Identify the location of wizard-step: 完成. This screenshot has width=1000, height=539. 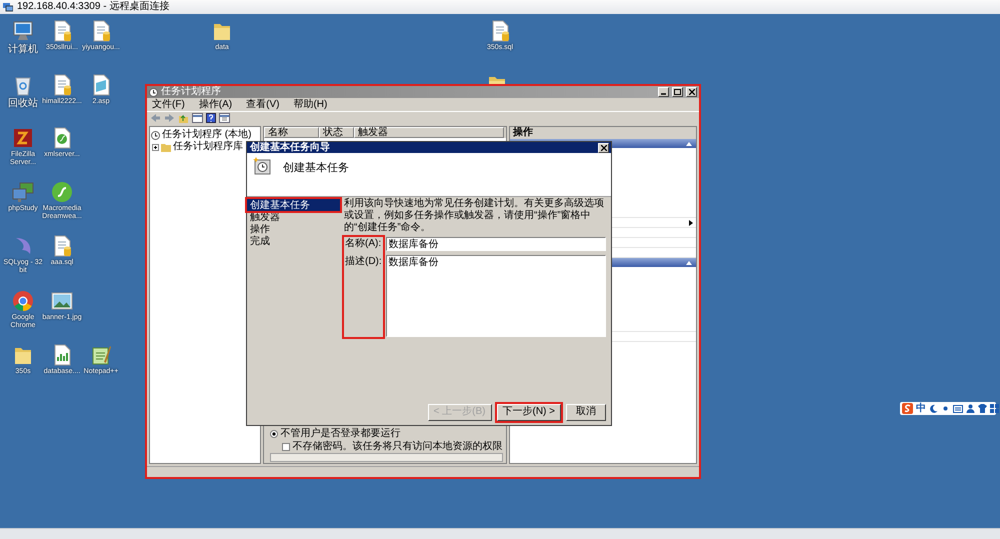
(293, 241).